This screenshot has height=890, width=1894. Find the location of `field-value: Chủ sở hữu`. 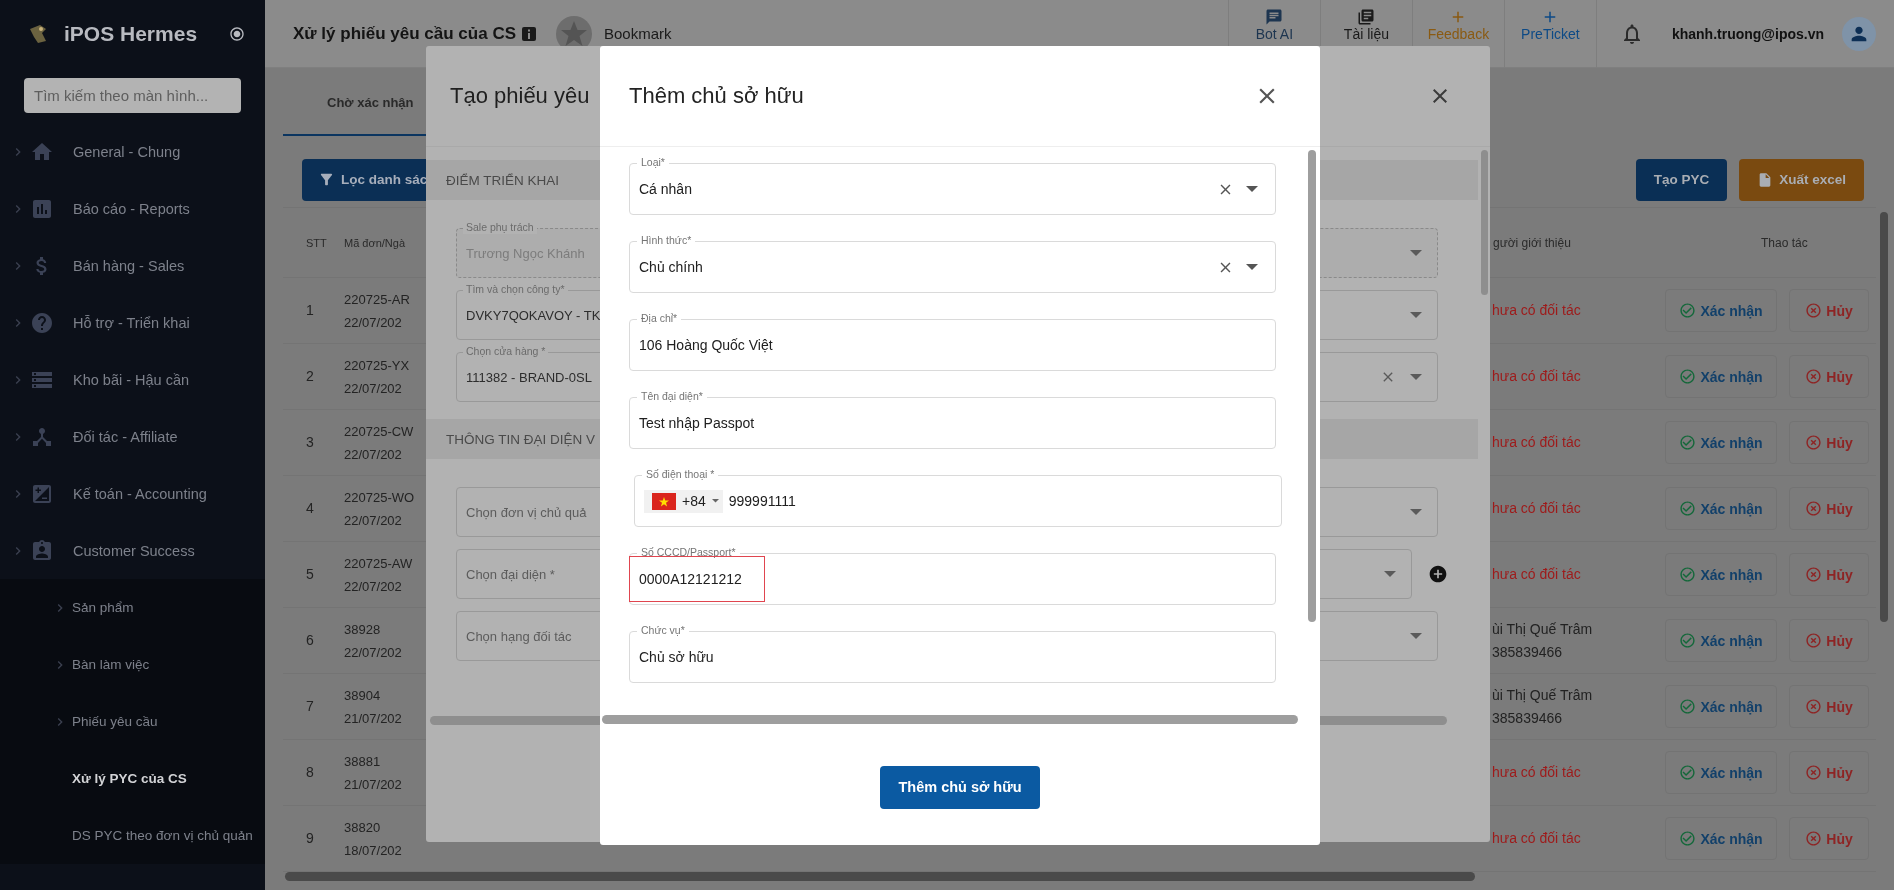

field-value: Chủ sở hữu is located at coordinates (676, 657).